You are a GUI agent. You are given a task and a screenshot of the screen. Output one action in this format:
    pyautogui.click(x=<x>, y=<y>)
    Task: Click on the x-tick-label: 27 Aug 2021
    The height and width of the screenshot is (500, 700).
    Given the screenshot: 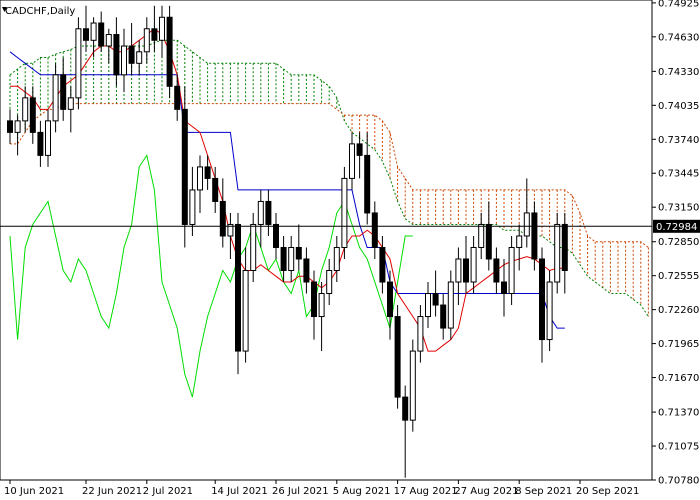 What is the action you would take?
    pyautogui.click(x=486, y=491)
    